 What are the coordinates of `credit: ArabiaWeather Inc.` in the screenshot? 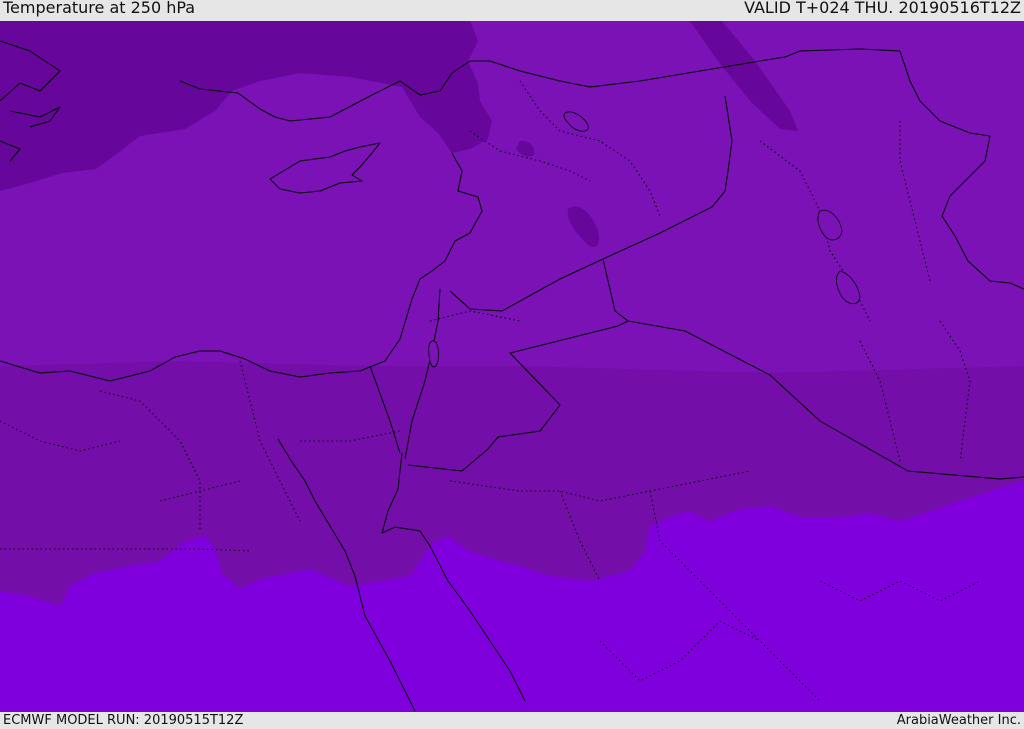 It's located at (958, 720).